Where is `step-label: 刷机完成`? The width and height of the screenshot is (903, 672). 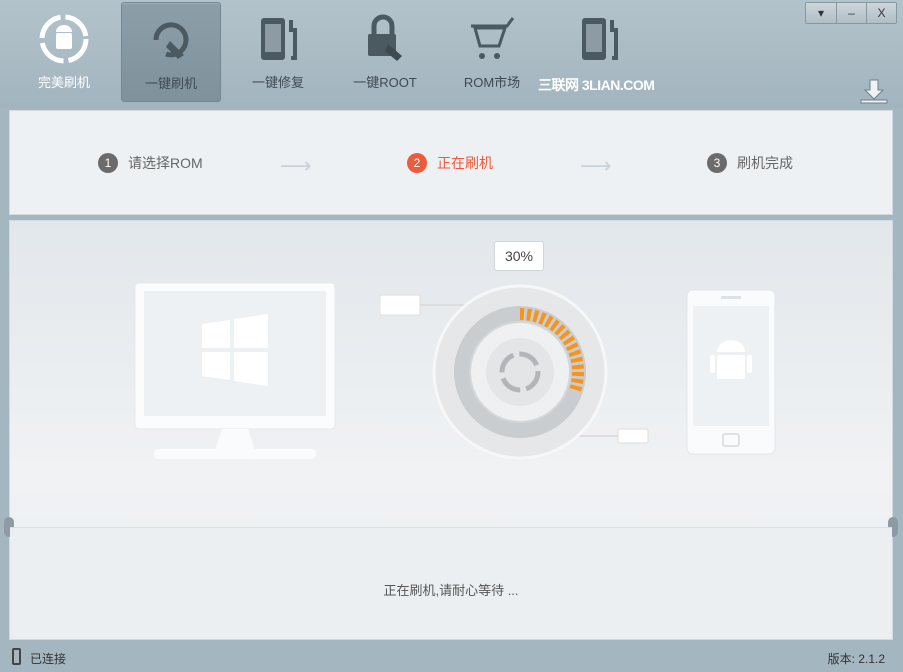
step-label: 刷机完成 is located at coordinates (765, 163).